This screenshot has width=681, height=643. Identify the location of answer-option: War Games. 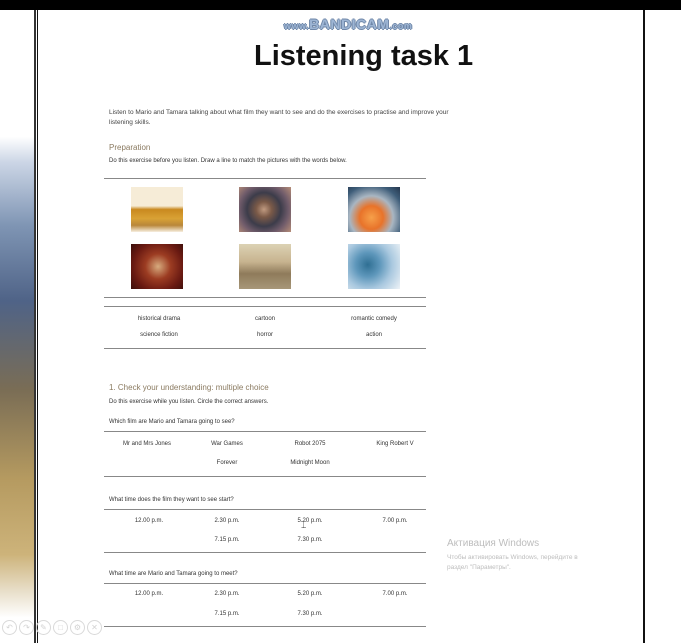
(227, 444).